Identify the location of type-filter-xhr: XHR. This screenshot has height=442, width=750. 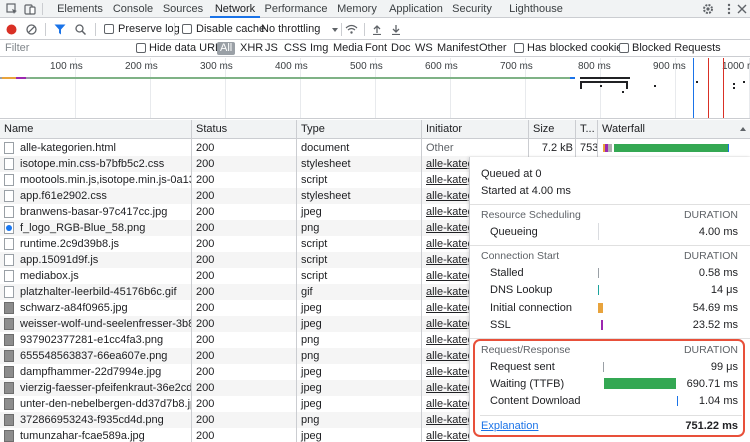
(251, 48).